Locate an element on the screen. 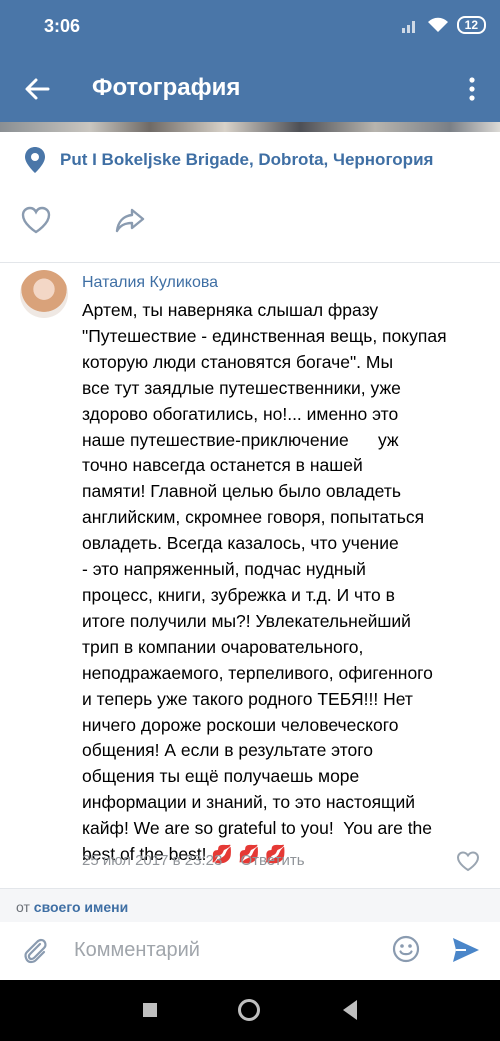  like-heart-icon is located at coordinates (36, 220).